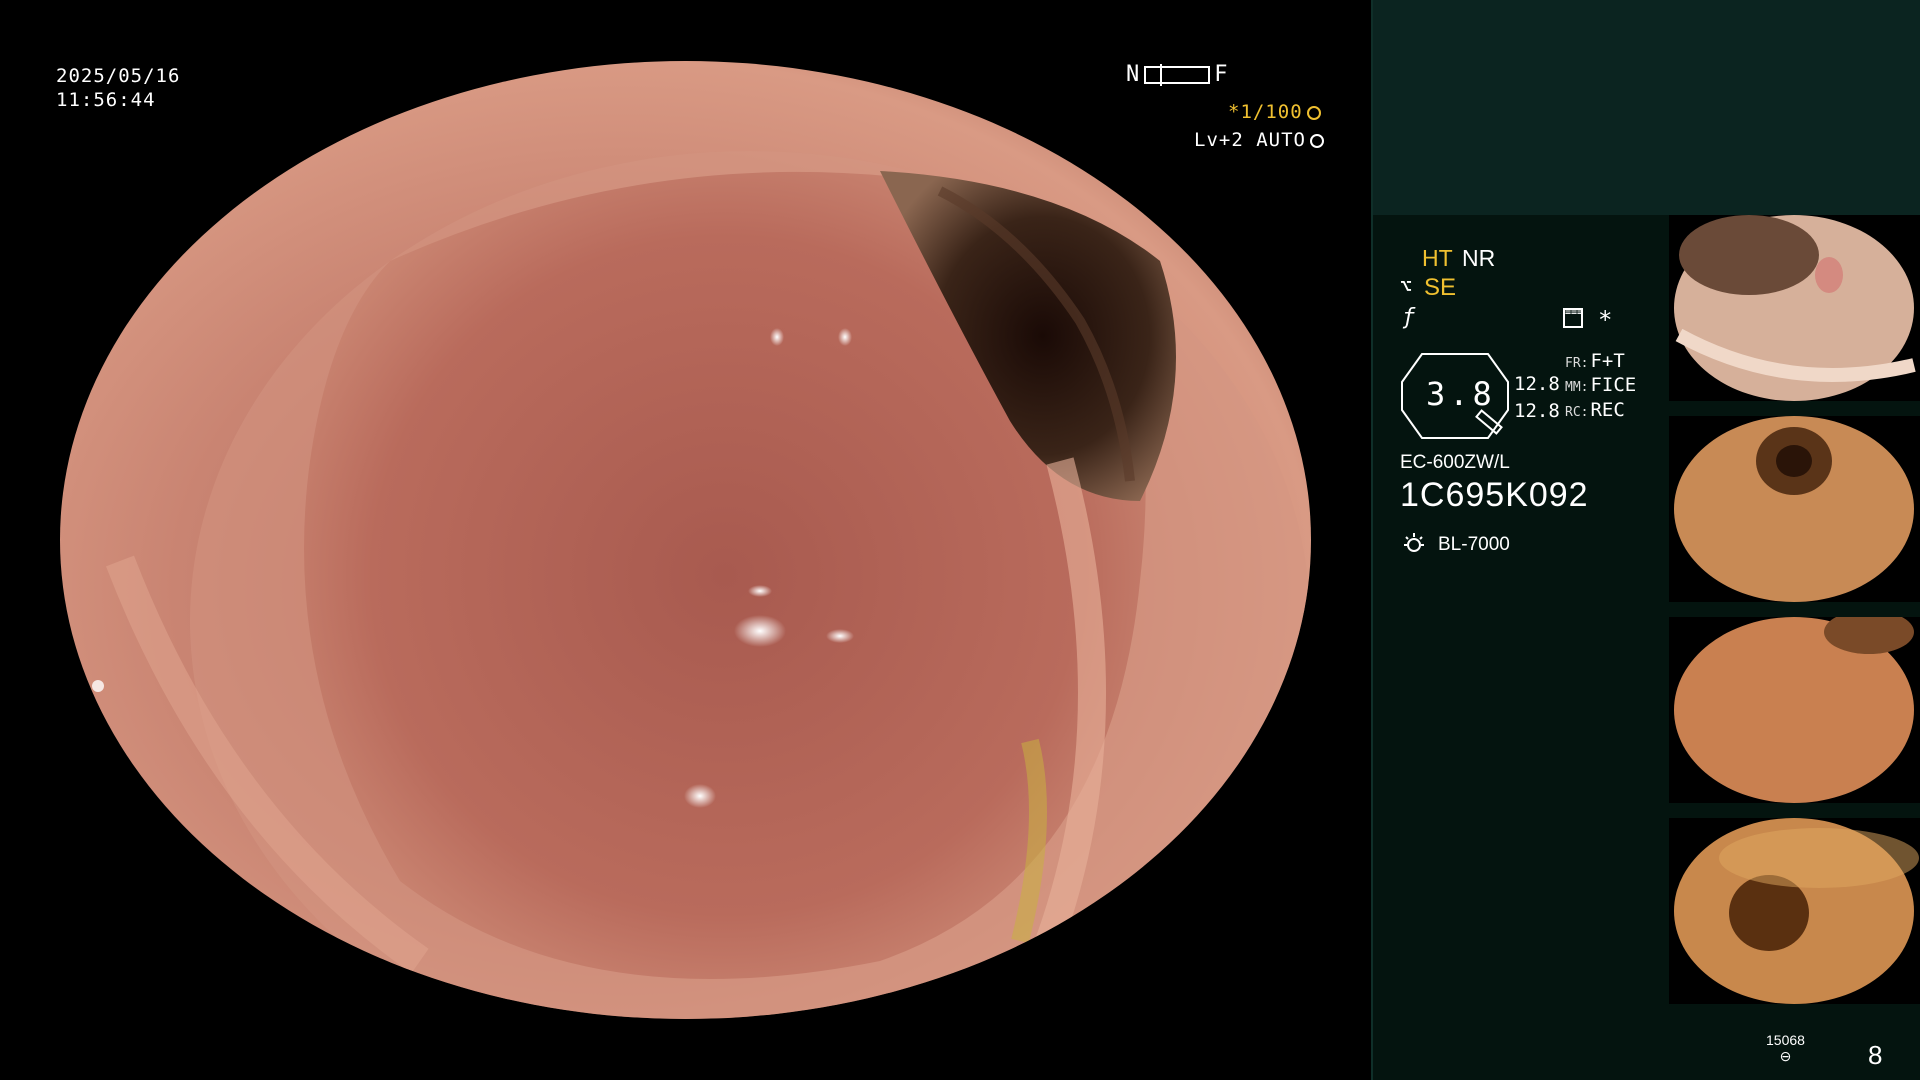 The image size is (1920, 1080). I want to click on rc-setting: RC: REC, so click(1595, 410).